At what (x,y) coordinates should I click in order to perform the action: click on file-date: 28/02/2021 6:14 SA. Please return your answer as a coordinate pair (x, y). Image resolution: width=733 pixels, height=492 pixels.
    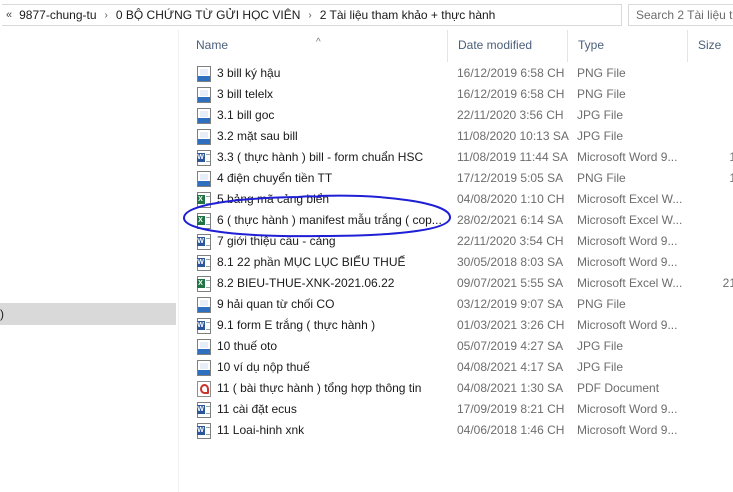
    Looking at the image, I should click on (510, 220).